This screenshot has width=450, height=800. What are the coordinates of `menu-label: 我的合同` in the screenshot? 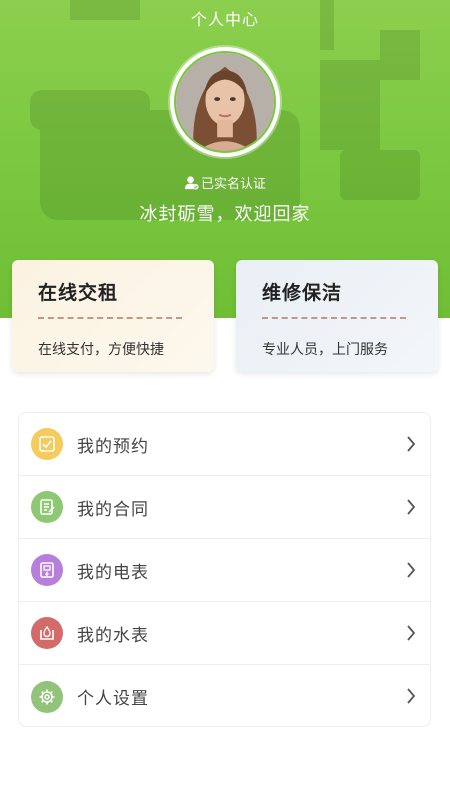 It's located at (113, 509).